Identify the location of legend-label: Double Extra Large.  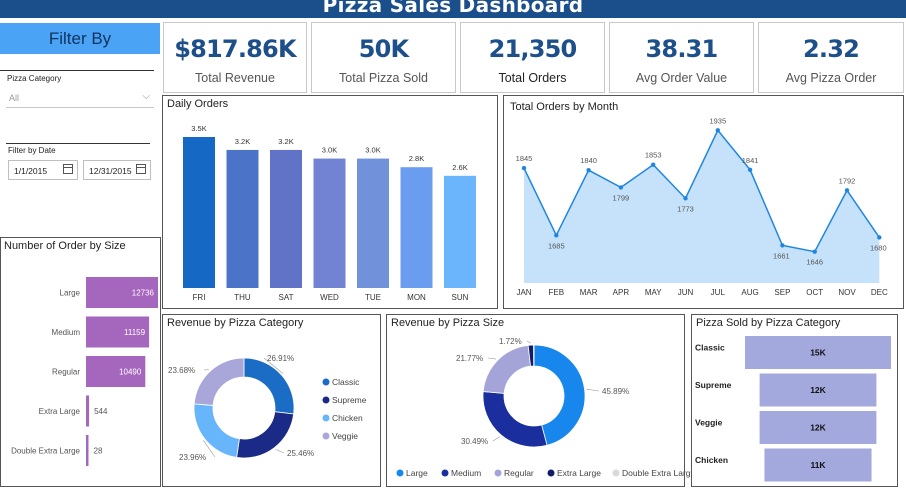
(659, 473).